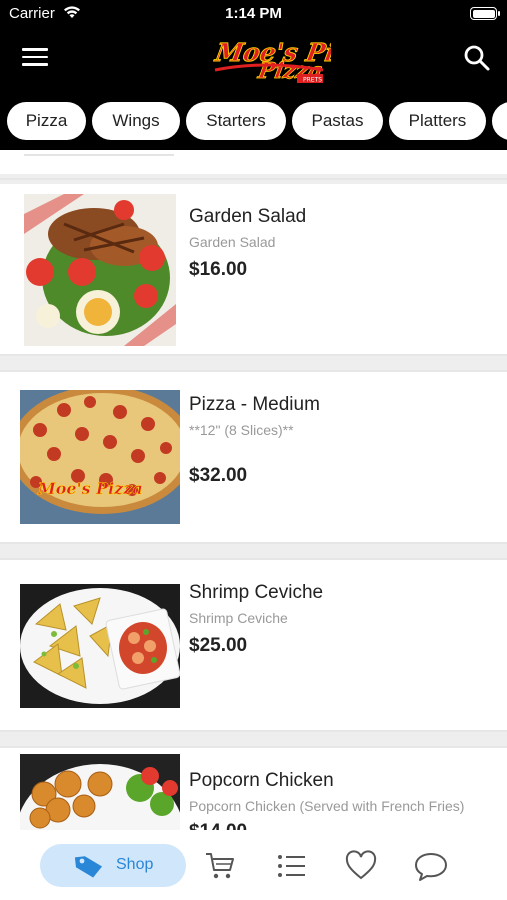  What do you see at coordinates (238, 618) in the screenshot?
I see `product-description: Shrimp Ceviche` at bounding box center [238, 618].